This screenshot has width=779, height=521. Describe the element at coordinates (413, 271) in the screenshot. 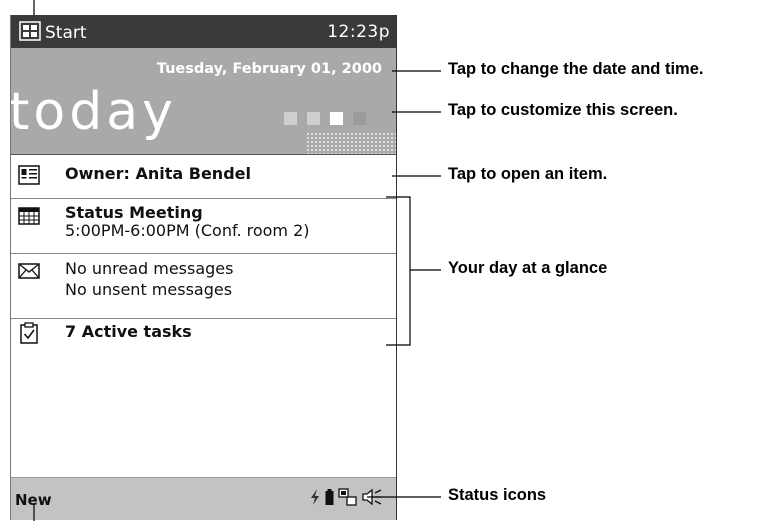

I see `glance-bracket` at that location.